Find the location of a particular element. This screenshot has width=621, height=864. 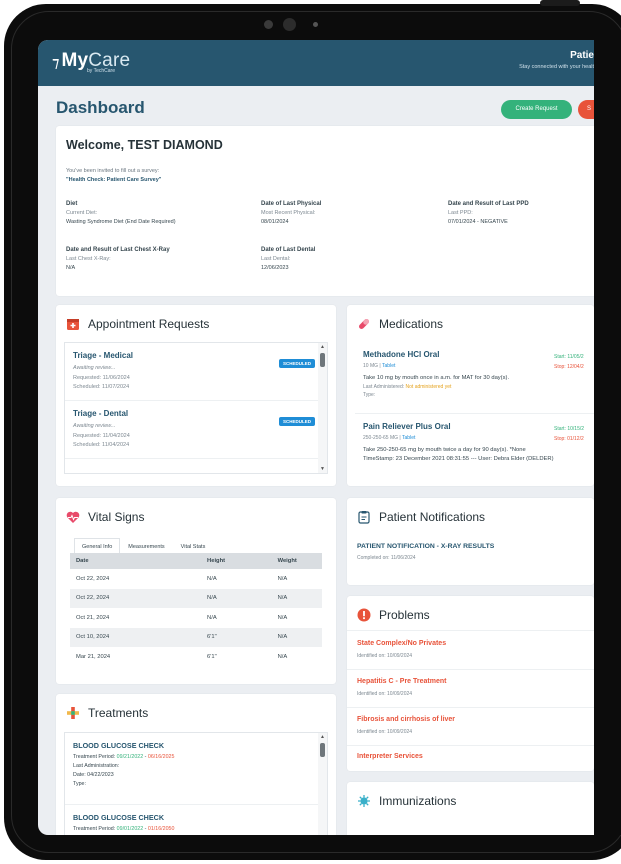

problem-name: Fibrosis and cirrhosis of liver is located at coordinates (406, 719).